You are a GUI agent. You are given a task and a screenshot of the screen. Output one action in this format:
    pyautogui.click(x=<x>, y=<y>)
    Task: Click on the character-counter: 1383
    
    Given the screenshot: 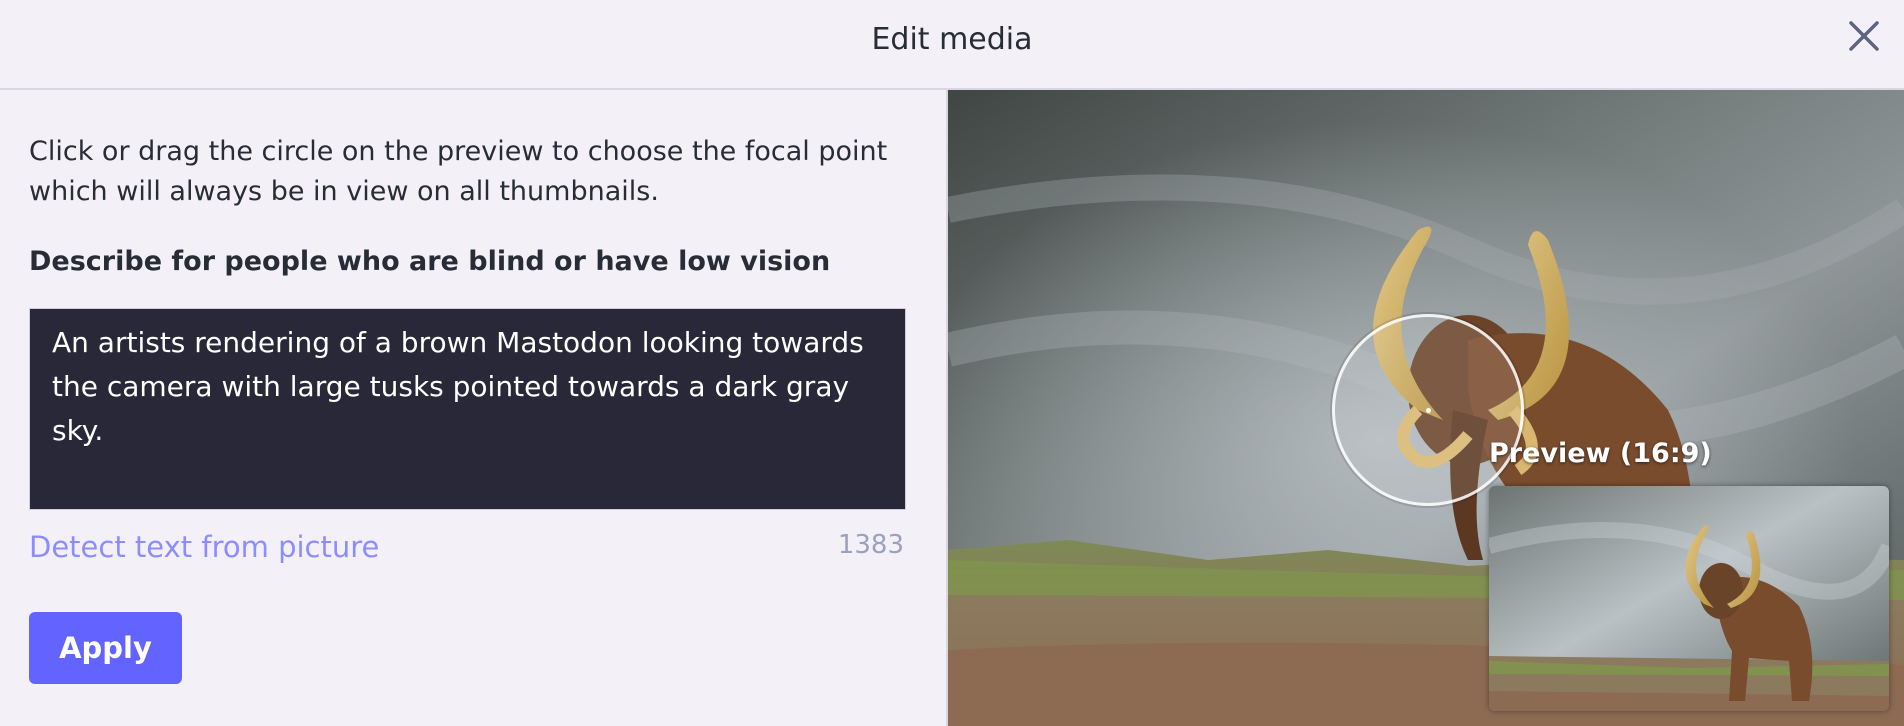 What is the action you would take?
    pyautogui.click(x=870, y=545)
    